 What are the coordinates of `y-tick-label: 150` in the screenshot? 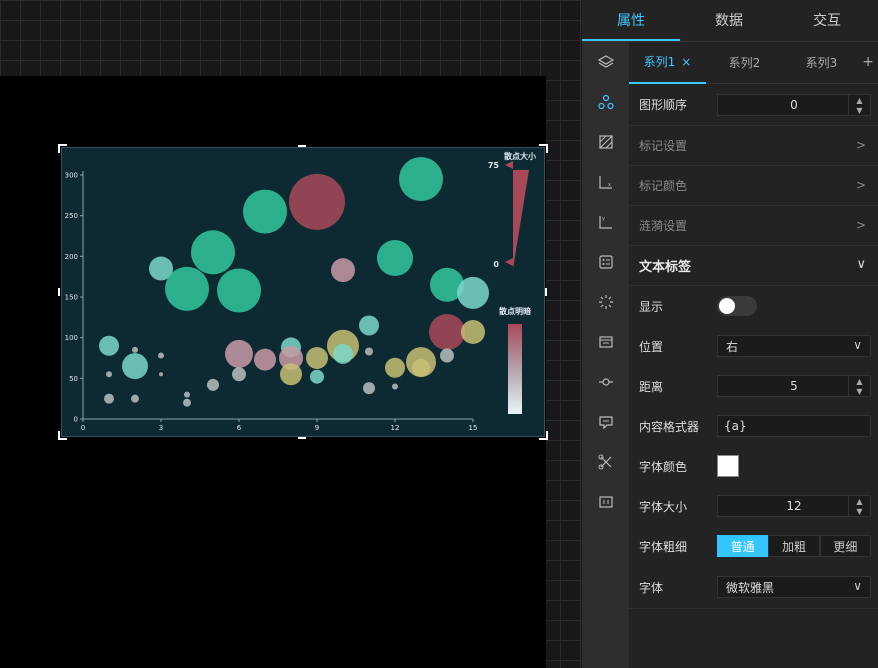 It's located at (71, 298).